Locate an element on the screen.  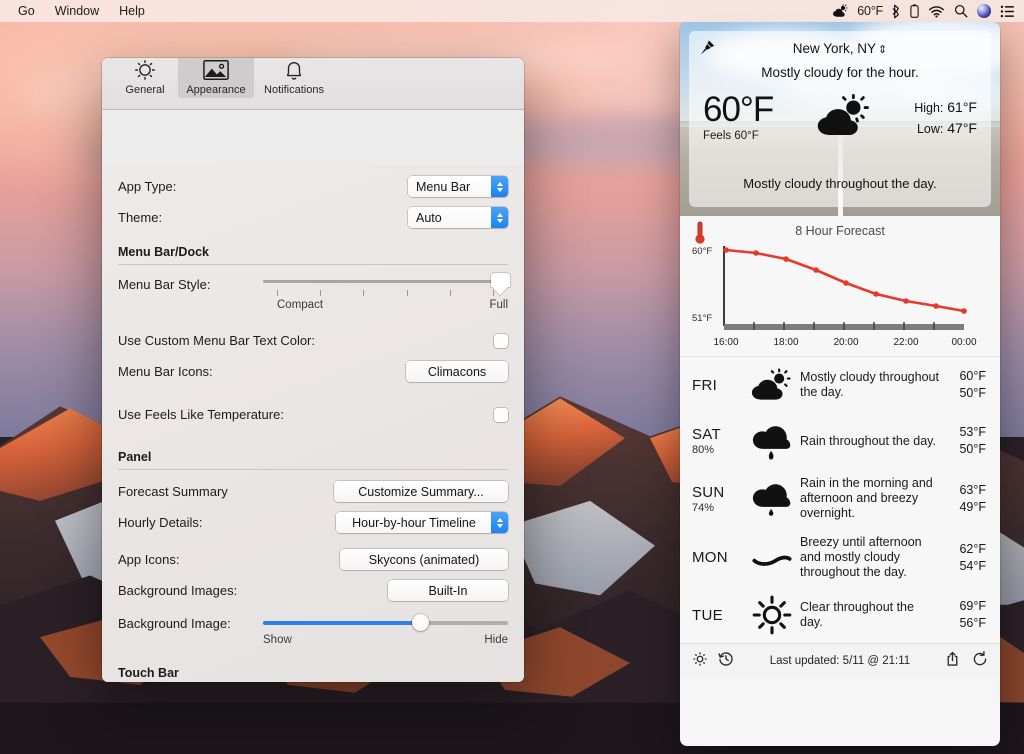
chart-x-ticks: 16:00 18:00 20:00 22:00 00:00 is located at coordinates (844, 342).